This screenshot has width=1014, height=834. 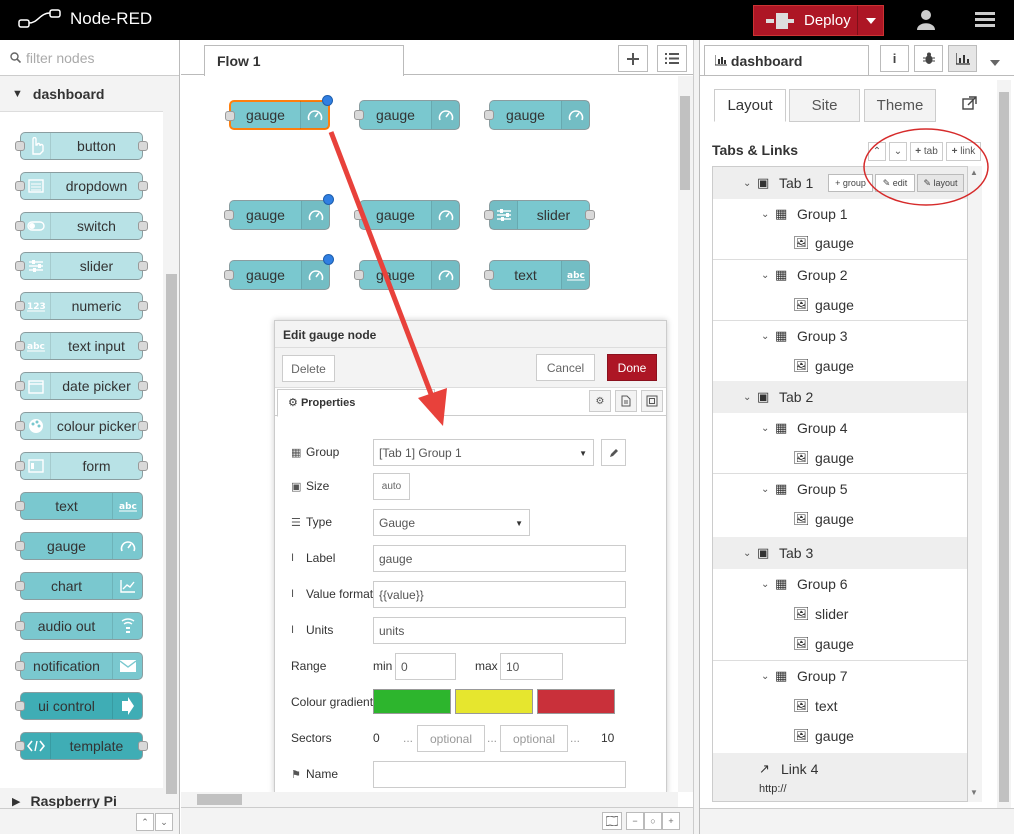 I want to click on min-input: 0, so click(x=425, y=666).